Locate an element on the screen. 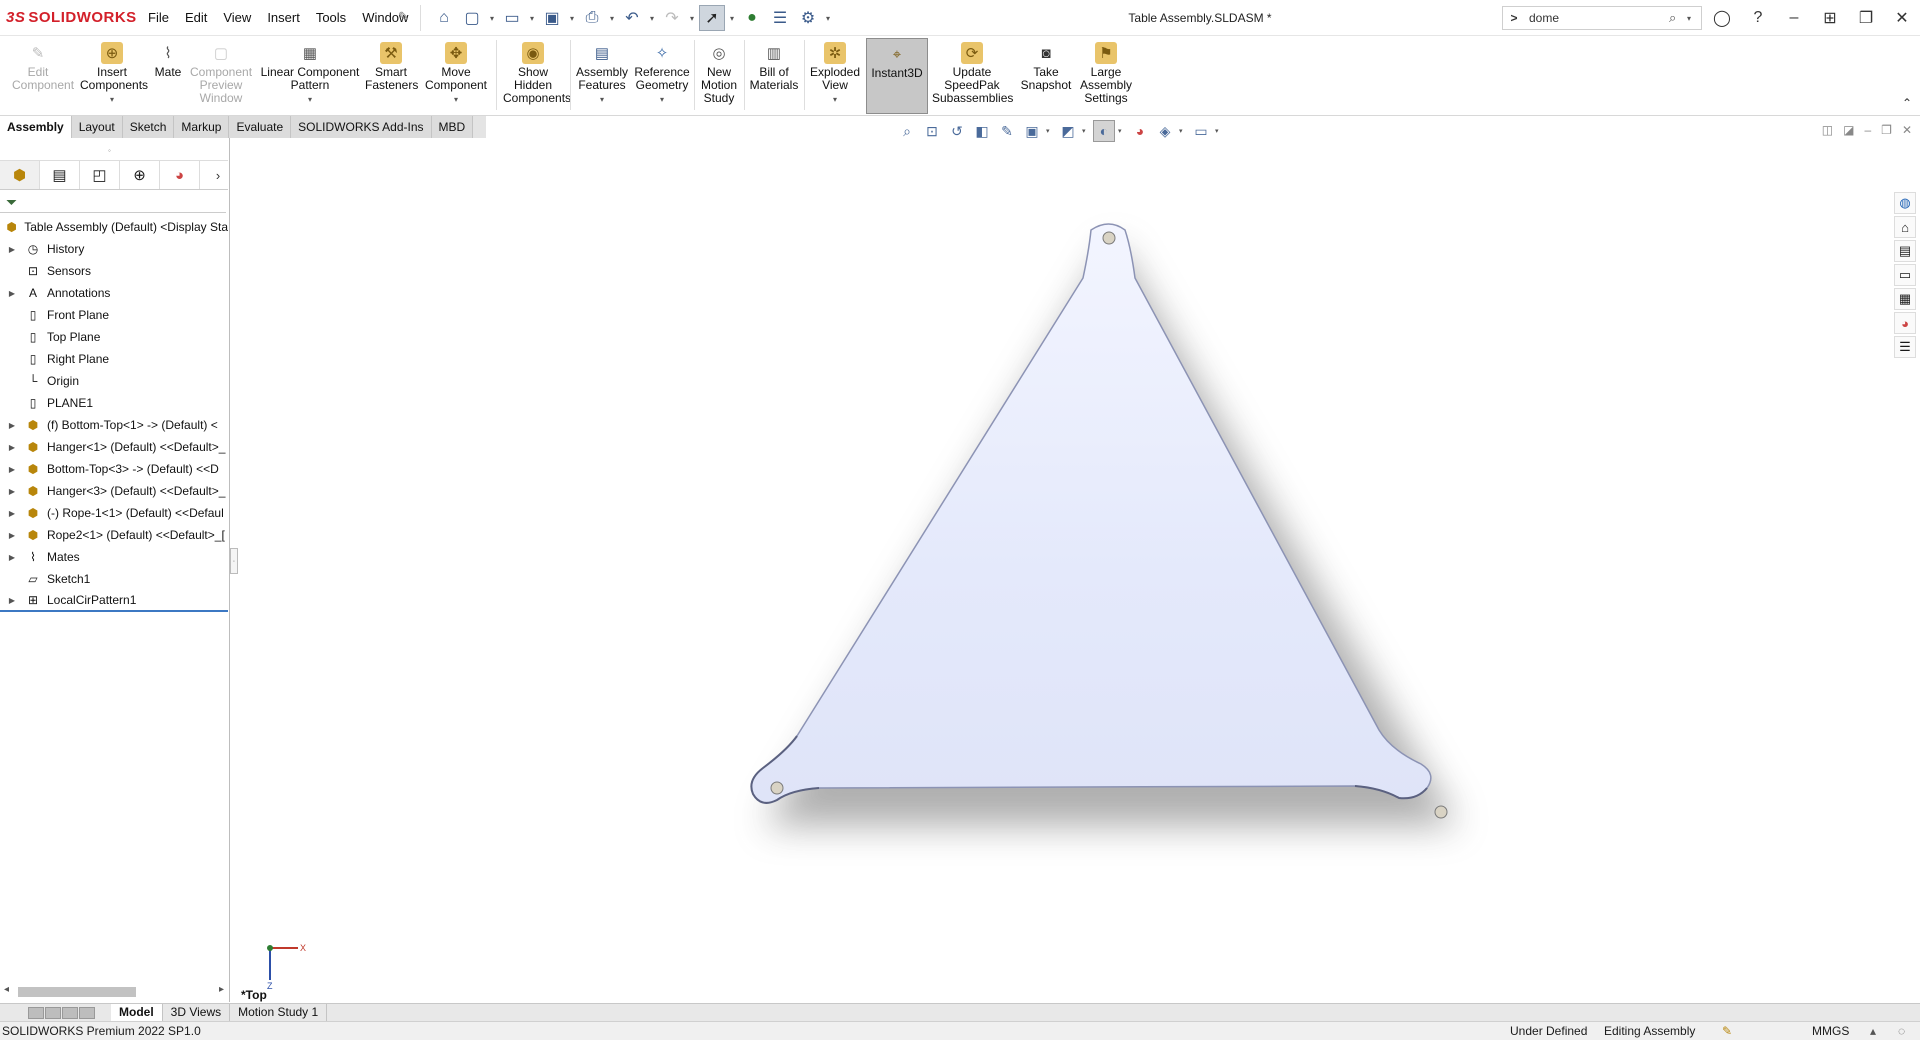 This screenshot has width=1920, height=1041. appearances-icon: ▦ is located at coordinates (1905, 299).